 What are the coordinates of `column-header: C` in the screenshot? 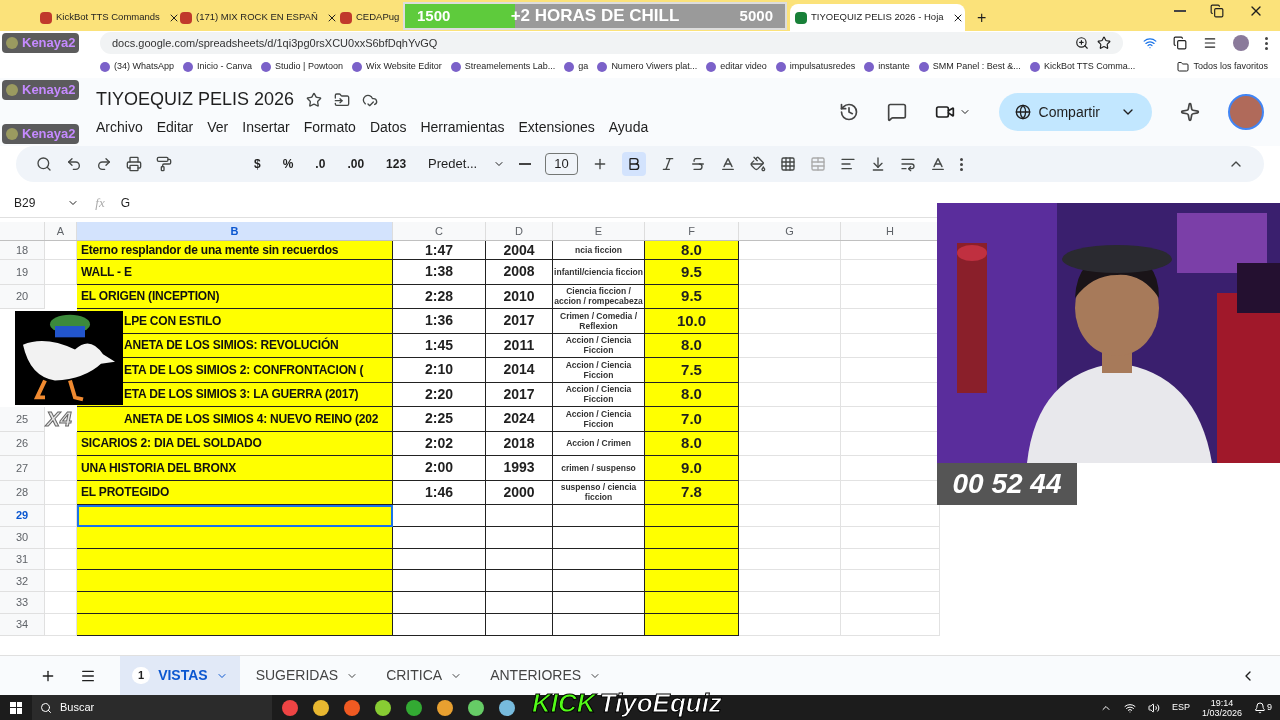 It's located at (439, 231).